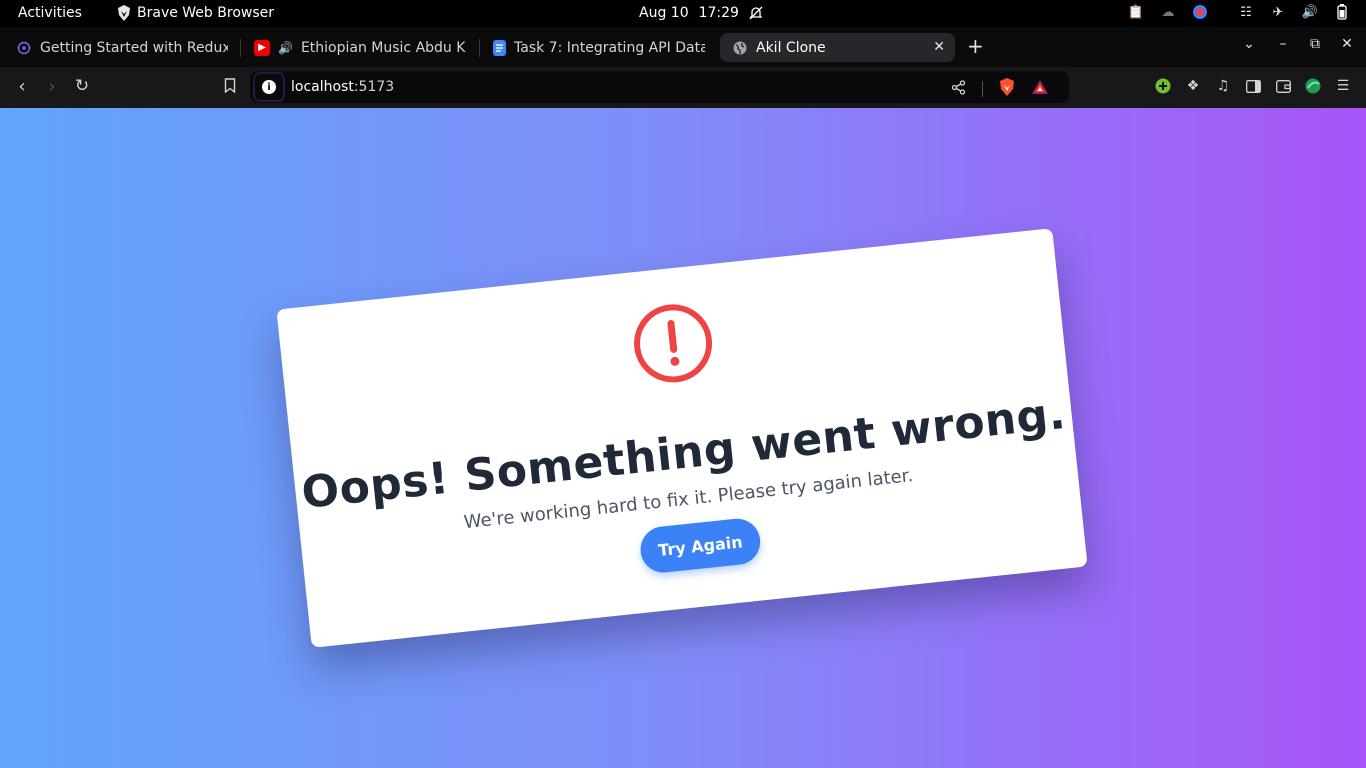 The height and width of the screenshot is (768, 1366). Describe the element at coordinates (1347, 44) in the screenshot. I see `close-window-icon: ✕` at that location.